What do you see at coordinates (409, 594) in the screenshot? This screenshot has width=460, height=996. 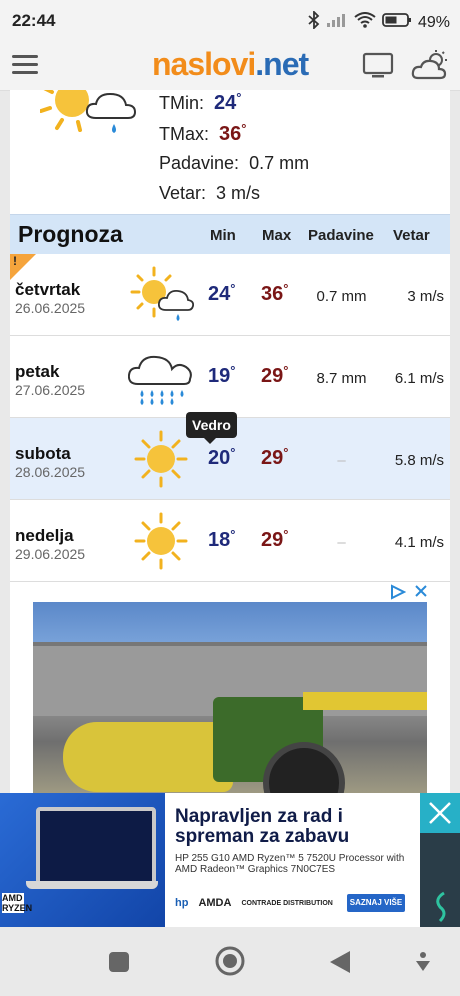 I see `ad-controls` at bounding box center [409, 594].